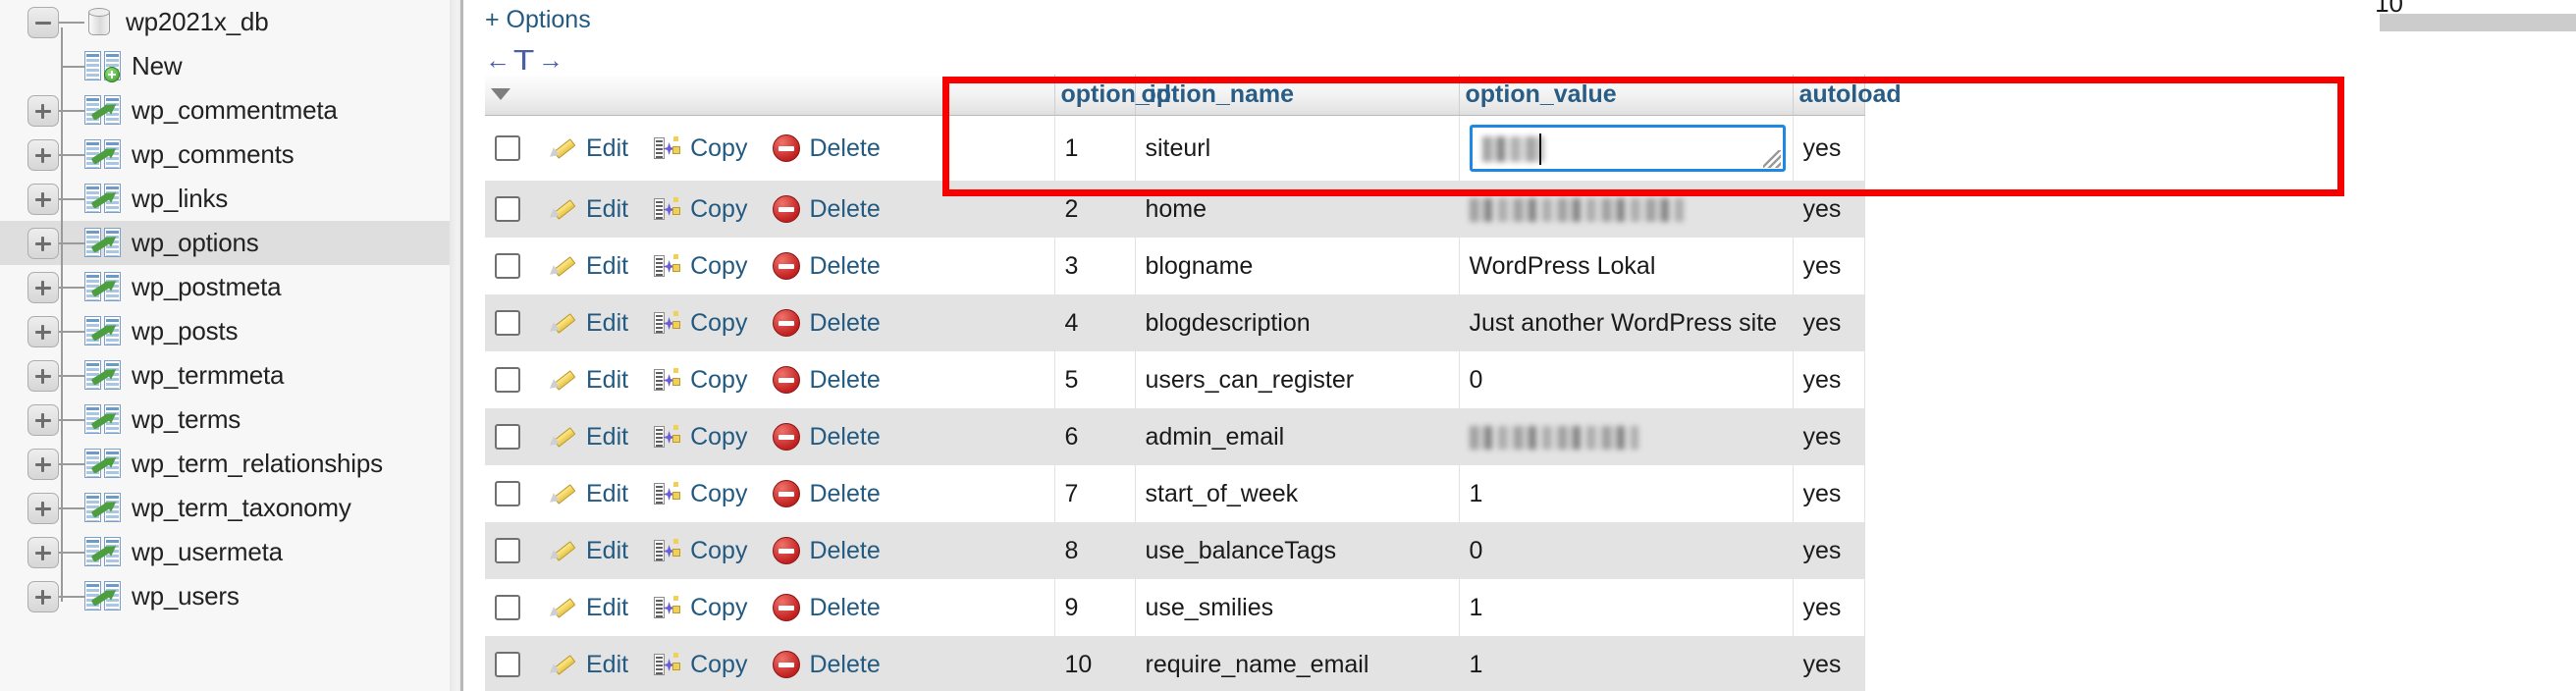 The height and width of the screenshot is (691, 2576). What do you see at coordinates (538, 20) in the screenshot?
I see `options-toggle-link: + Options` at bounding box center [538, 20].